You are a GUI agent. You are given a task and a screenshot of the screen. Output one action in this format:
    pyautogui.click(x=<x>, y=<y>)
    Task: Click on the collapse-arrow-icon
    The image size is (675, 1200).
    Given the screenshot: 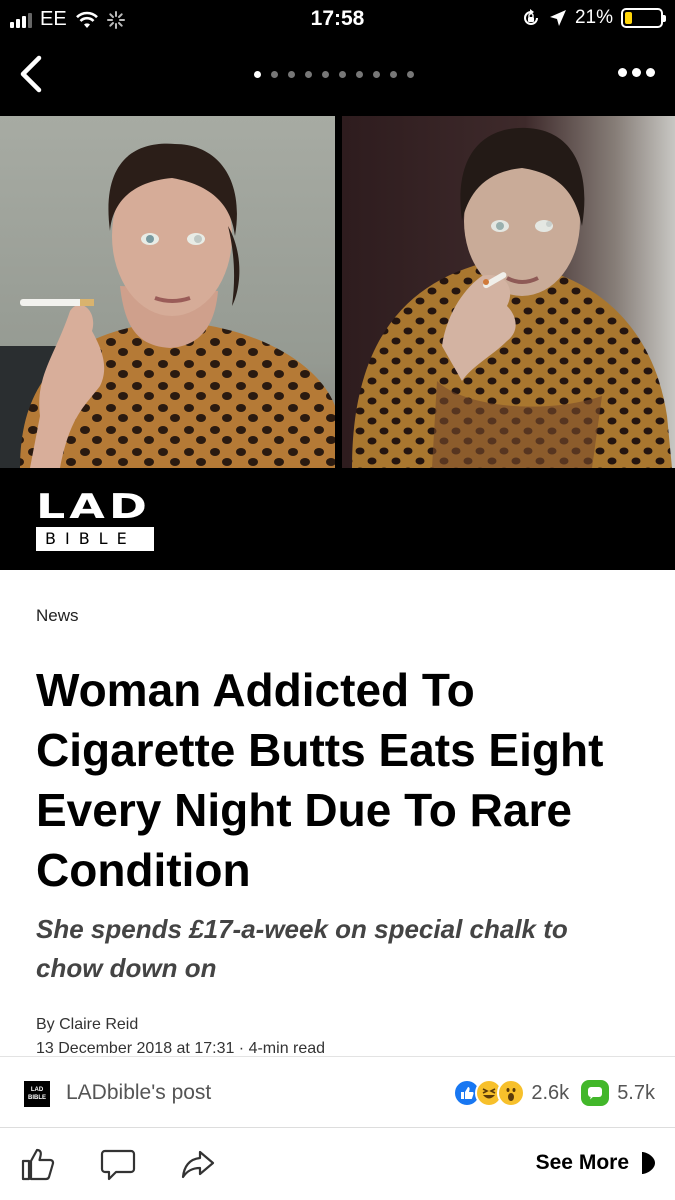 What is the action you would take?
    pyautogui.click(x=648, y=1163)
    